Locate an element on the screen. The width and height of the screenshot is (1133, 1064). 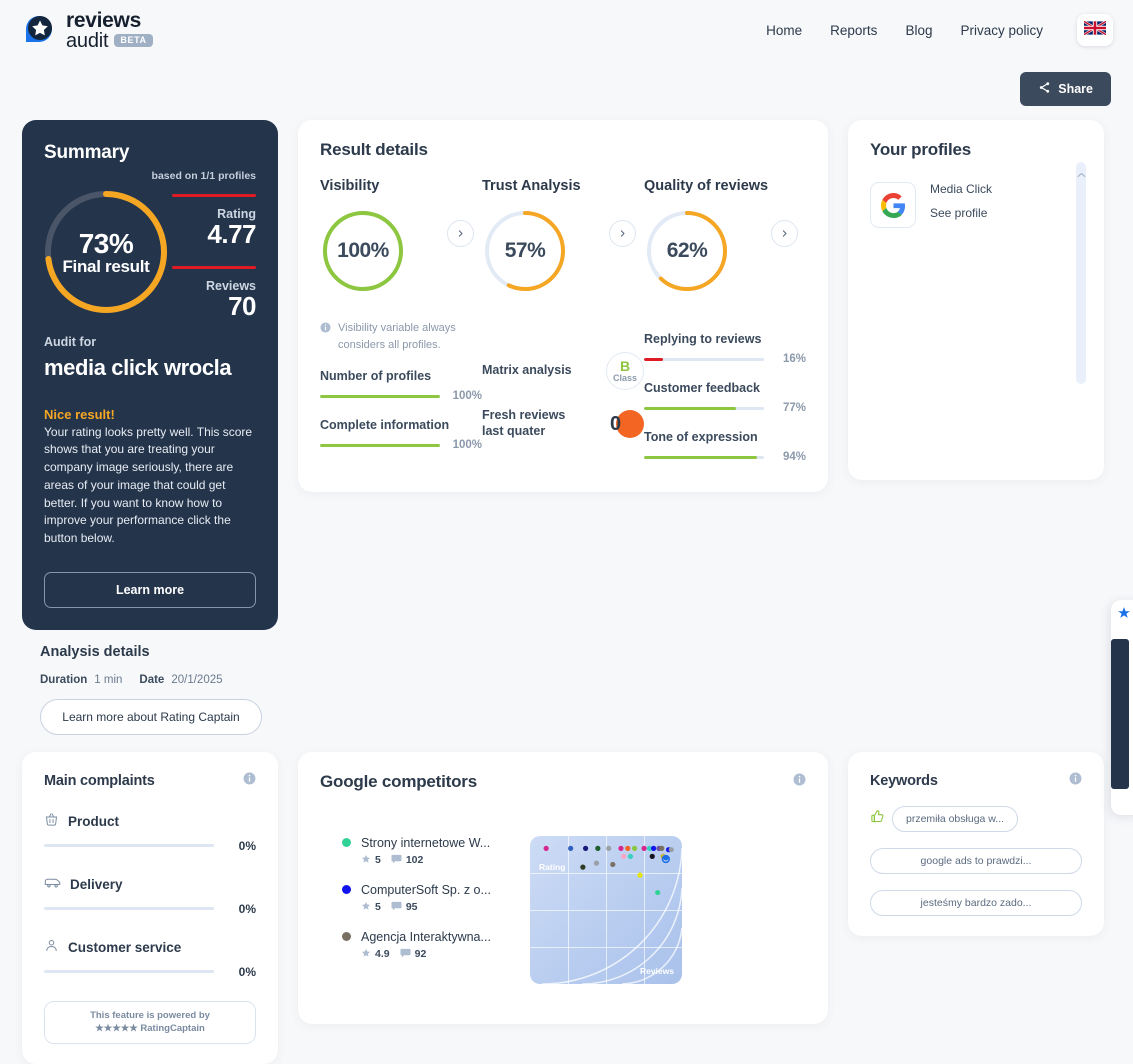
competitor-list-item: ComputerSoft Sp. z o... 5 95 is located at coordinates (431, 898).